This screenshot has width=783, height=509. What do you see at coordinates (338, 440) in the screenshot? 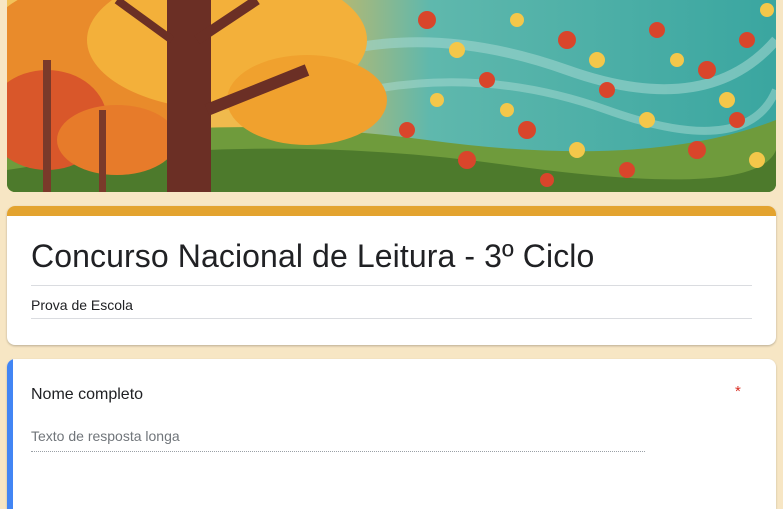
I see `long-answer-field: Texto de resposta longa` at bounding box center [338, 440].